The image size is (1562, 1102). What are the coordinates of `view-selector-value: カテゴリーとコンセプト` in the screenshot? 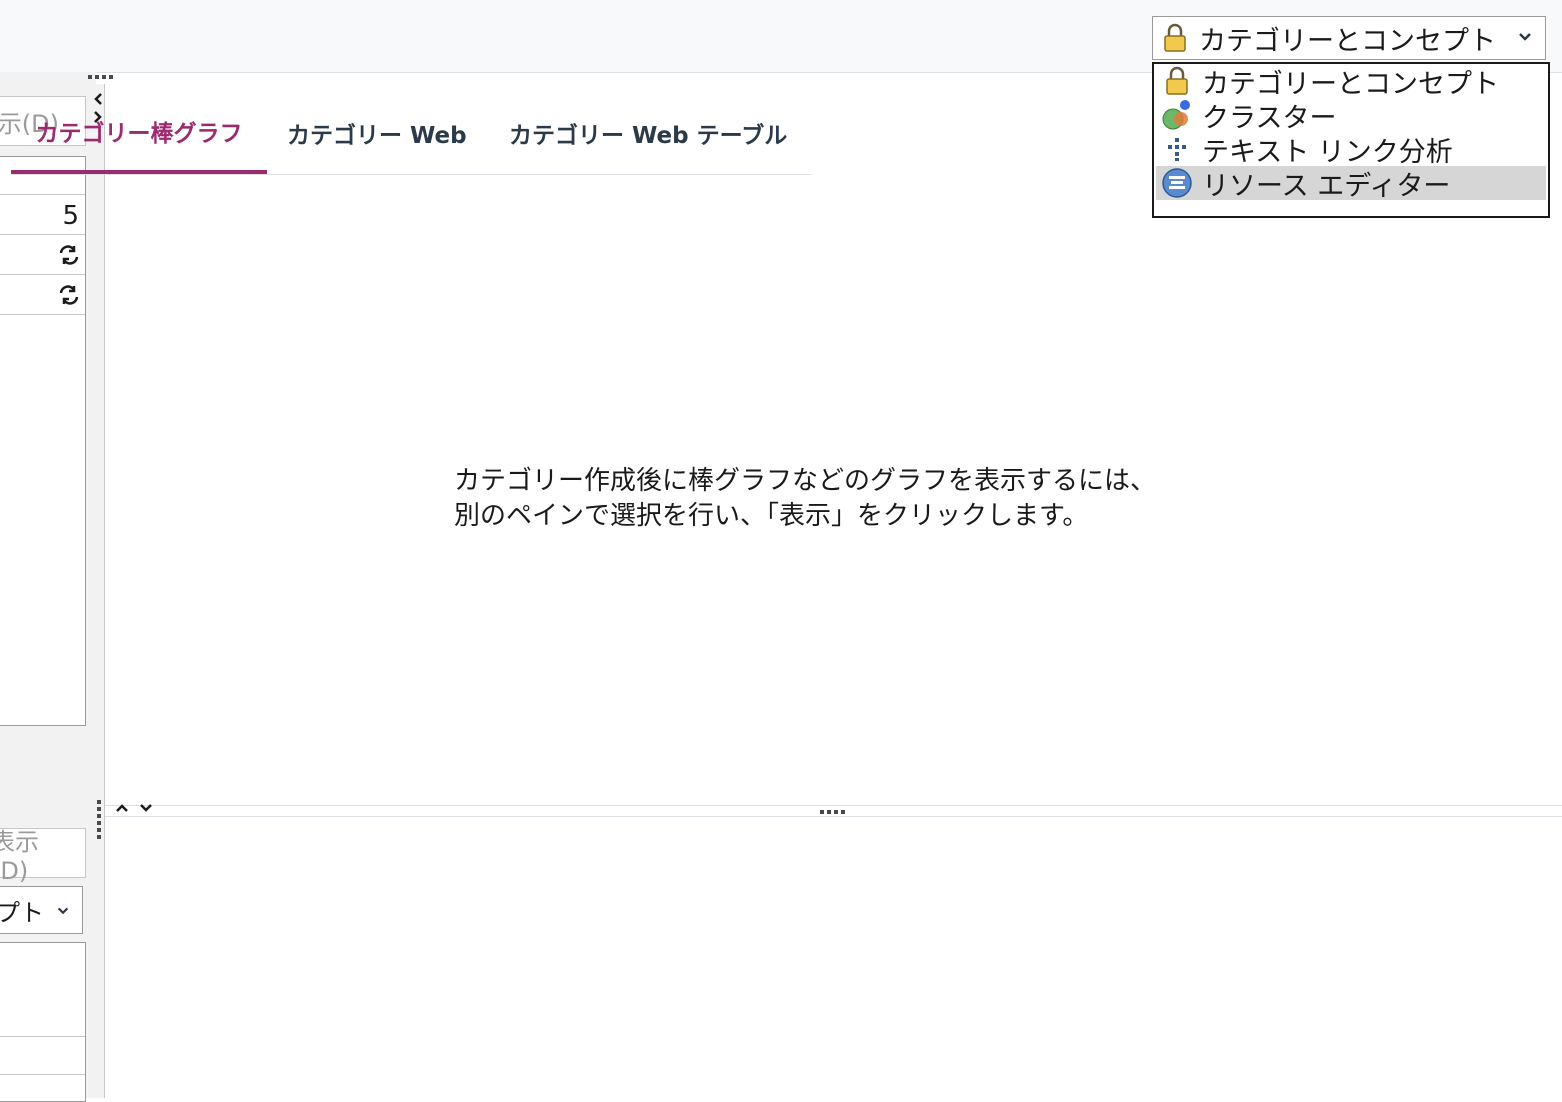 It's located at (1347, 41).